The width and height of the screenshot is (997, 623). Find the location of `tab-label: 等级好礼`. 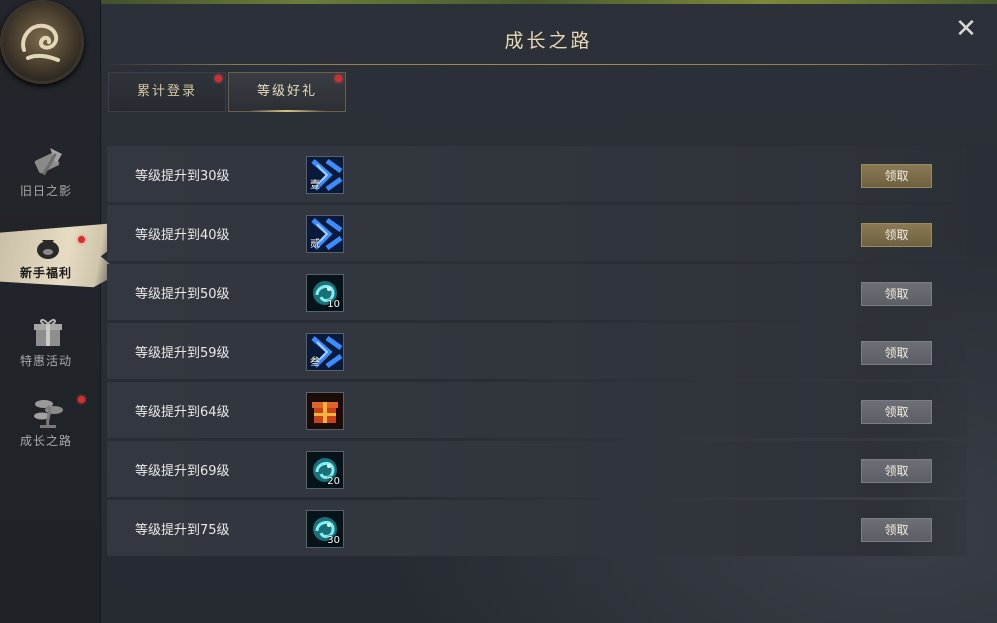

tab-label: 等级好礼 is located at coordinates (286, 91).